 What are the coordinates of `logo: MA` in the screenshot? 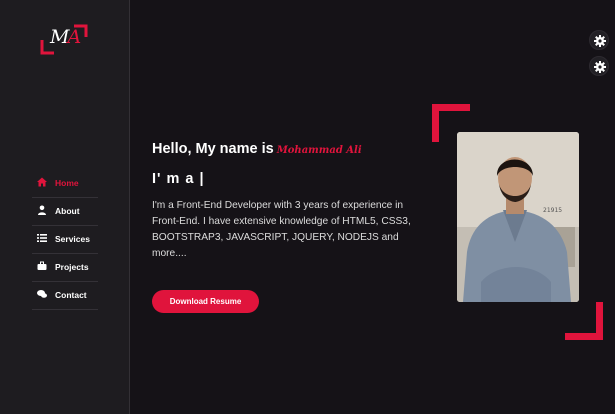 It's located at (64, 40).